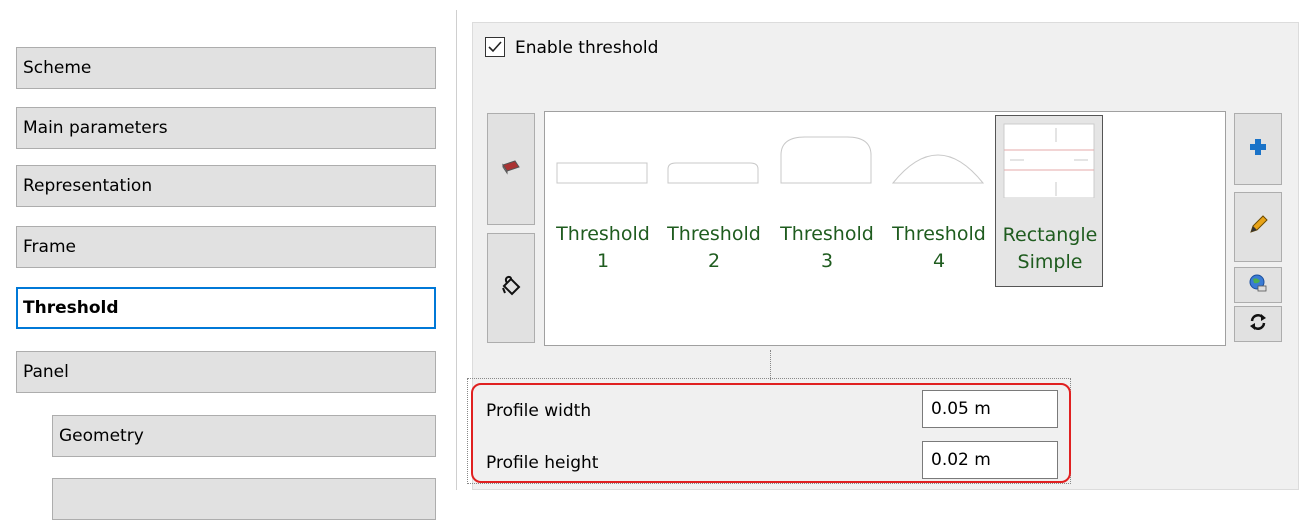  I want to click on enable-threshold-checkbox, so click(495, 47).